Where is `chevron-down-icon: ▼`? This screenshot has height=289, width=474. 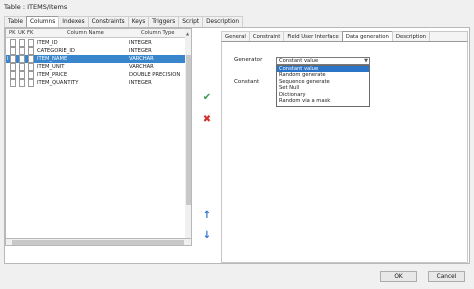
chevron-down-icon: ▼ is located at coordinates (366, 61).